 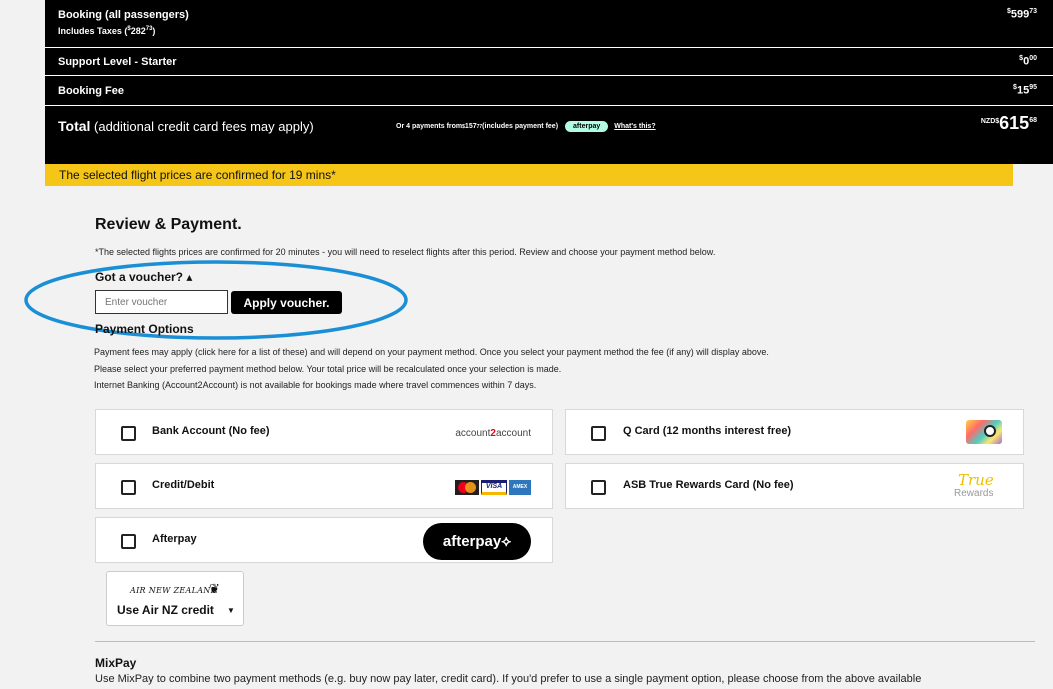 I want to click on total-price: NZD$ 615 68, so click(x=1008, y=123).